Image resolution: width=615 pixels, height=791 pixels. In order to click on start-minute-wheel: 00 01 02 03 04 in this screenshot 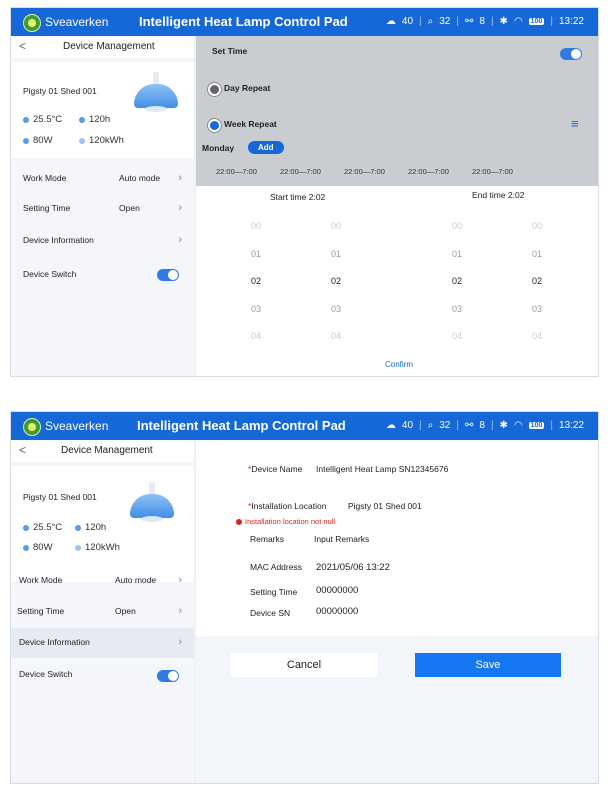, I will do `click(336, 282)`.